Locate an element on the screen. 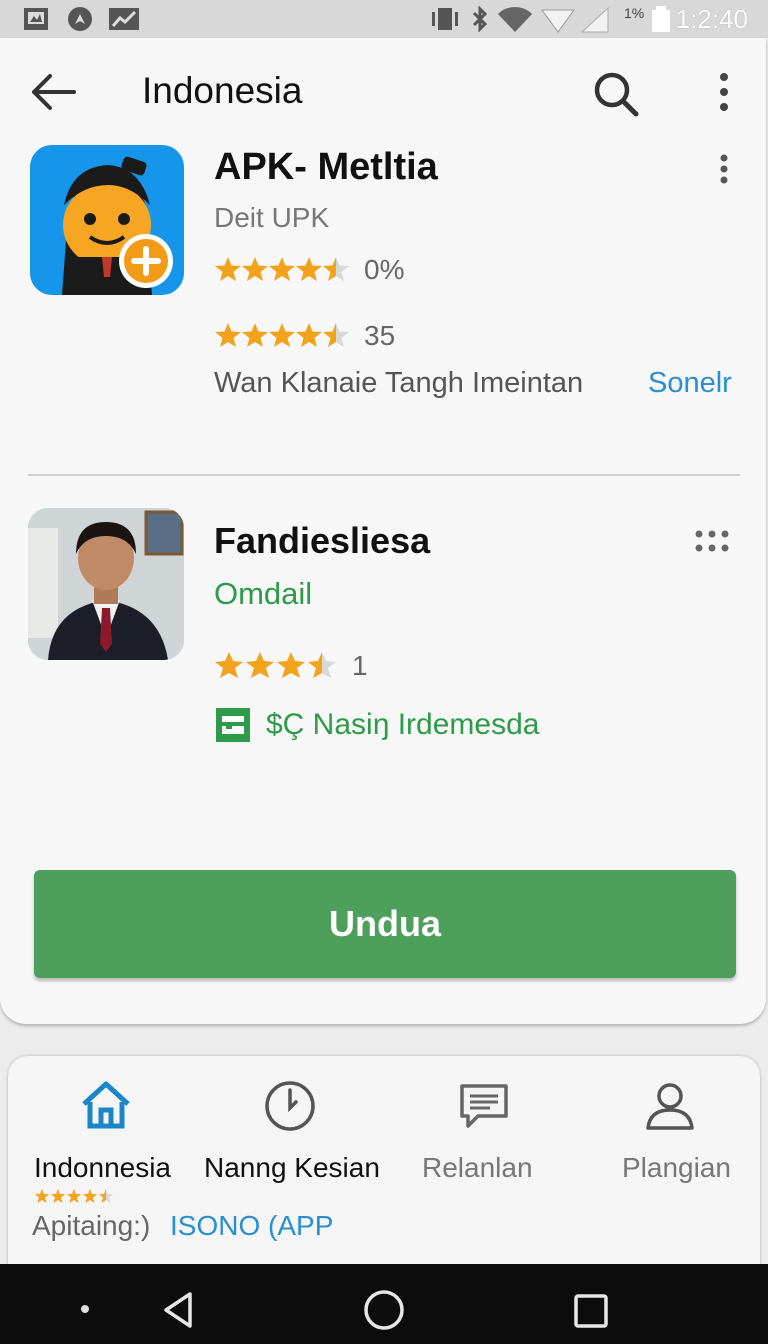  home-circle-icon is located at coordinates (384, 1310).